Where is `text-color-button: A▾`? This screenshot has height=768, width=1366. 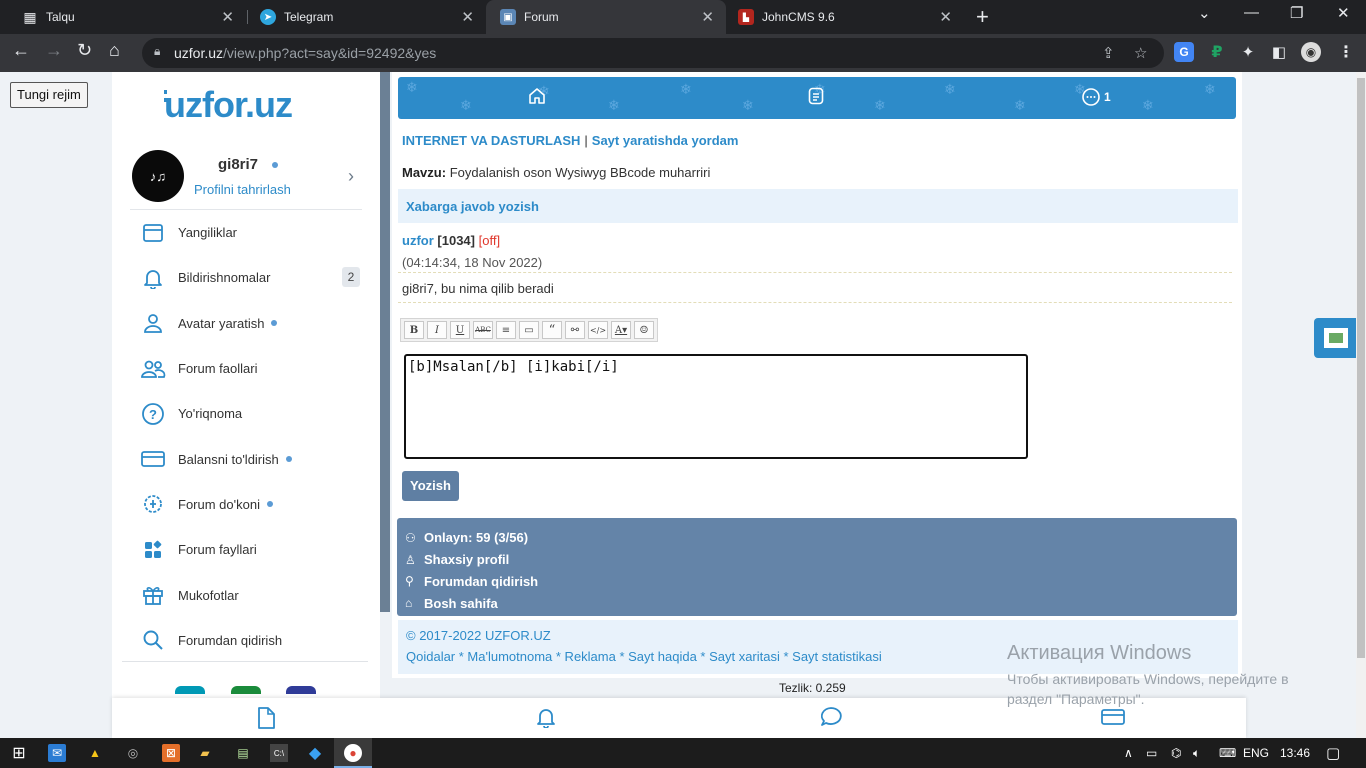 text-color-button: A▾ is located at coordinates (621, 330).